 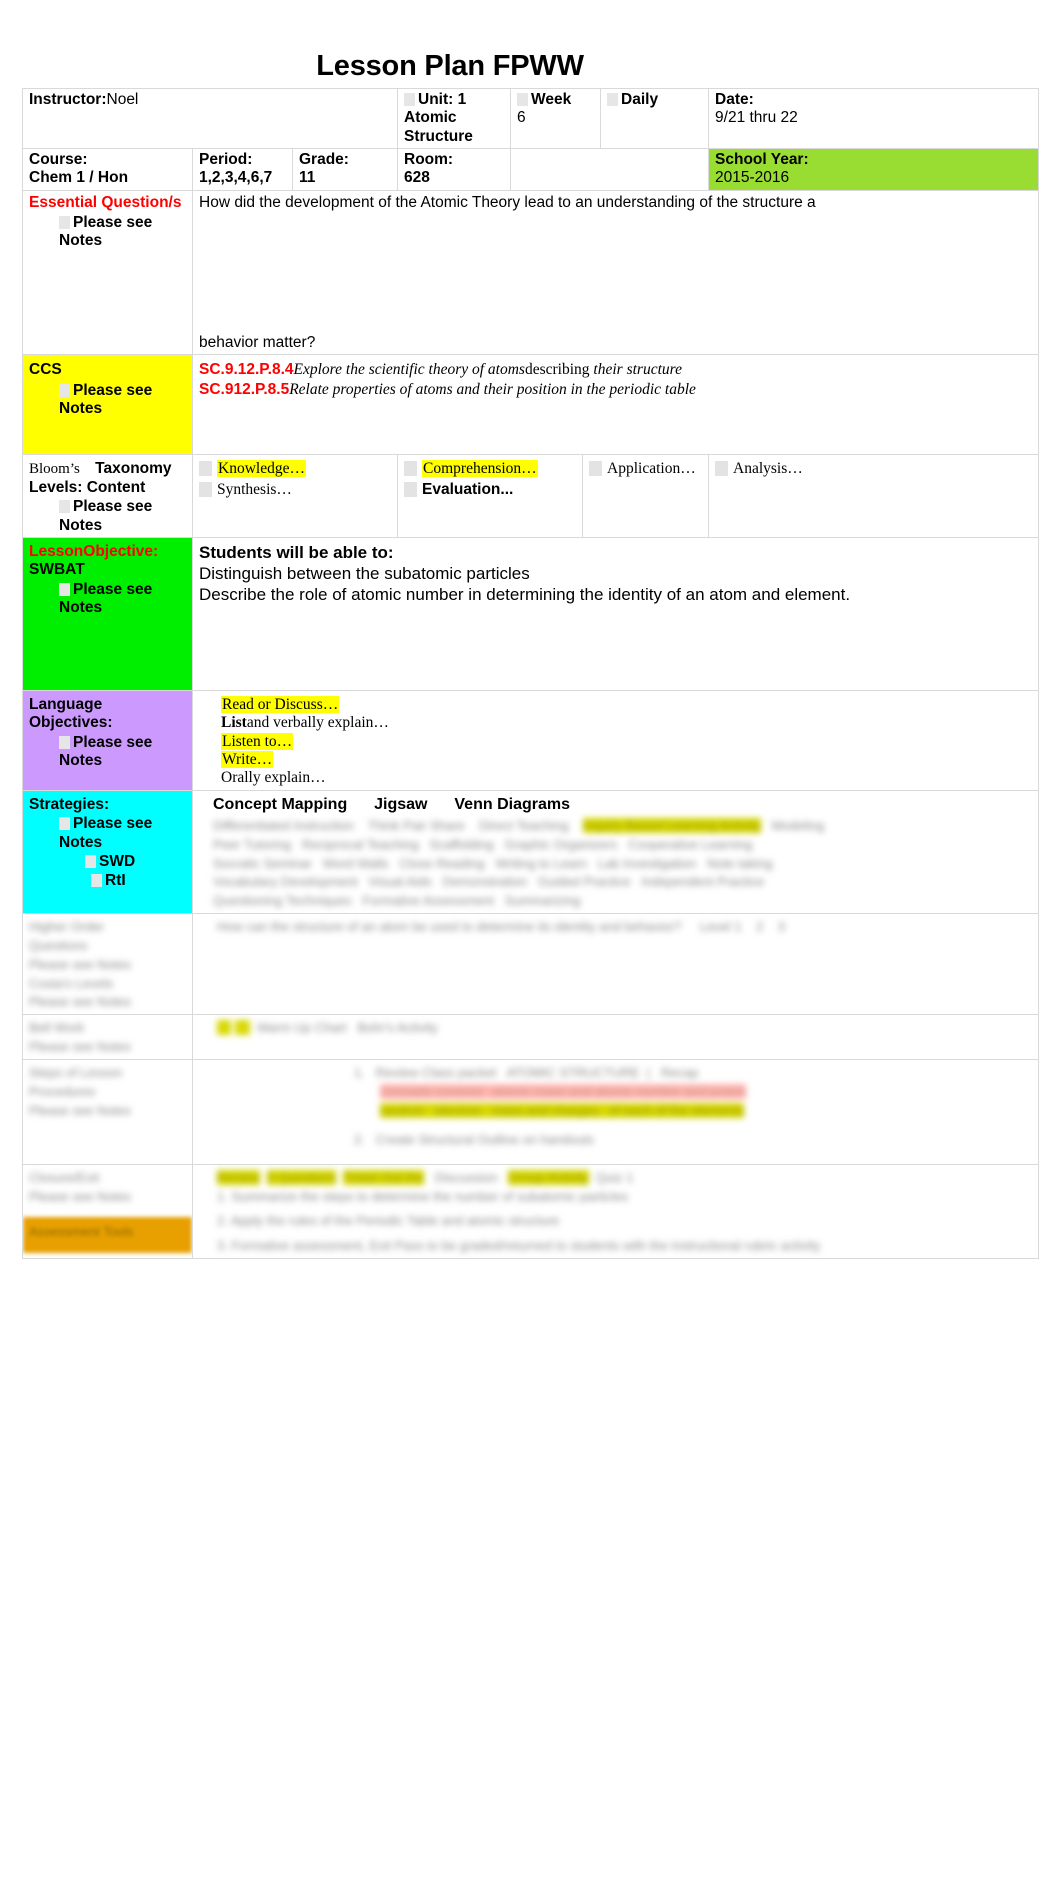 I want to click on ccs-checkbox-icon, so click(x=64, y=390).